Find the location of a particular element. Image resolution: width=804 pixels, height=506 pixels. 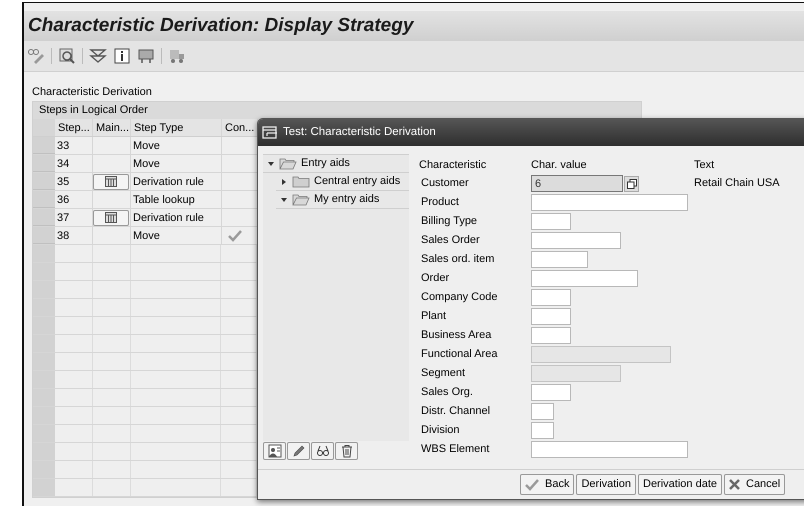

table-title: Steps in Logical Order is located at coordinates (337, 110).